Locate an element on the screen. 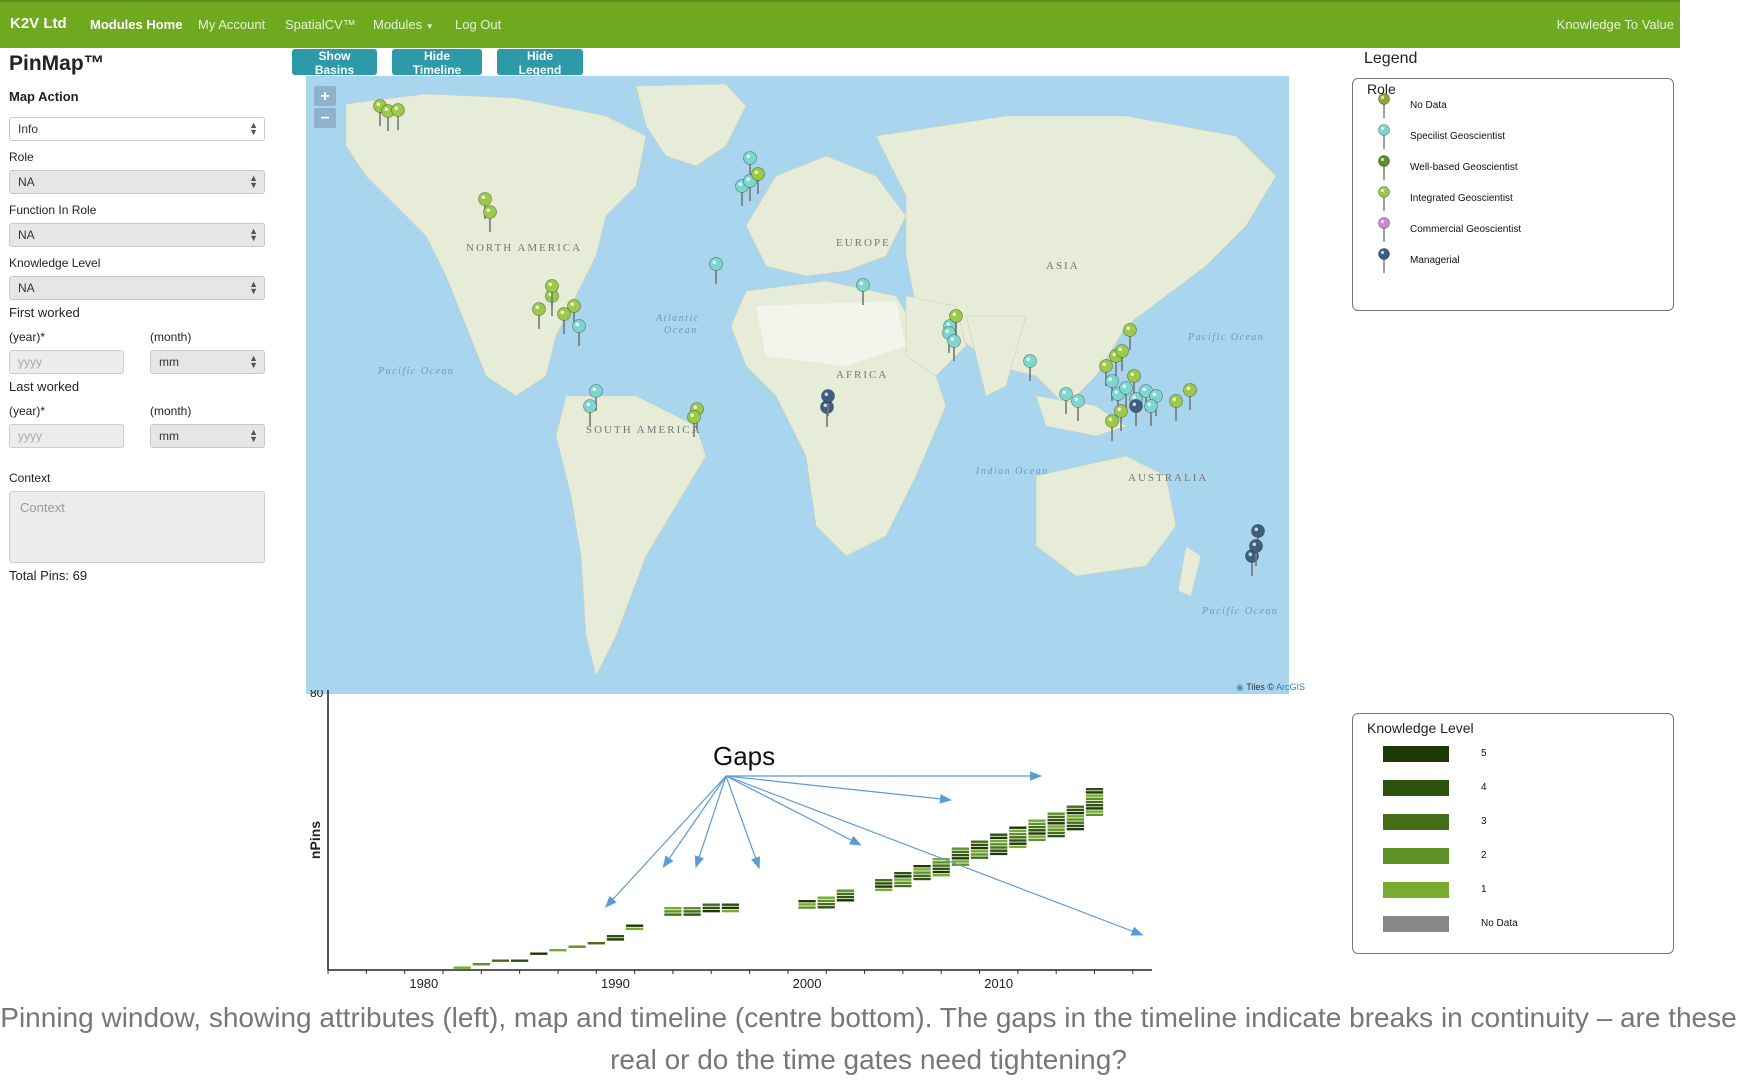 This screenshot has width=1737, height=1082. nav-modules-dropdown: Modules ▼ is located at coordinates (403, 24).